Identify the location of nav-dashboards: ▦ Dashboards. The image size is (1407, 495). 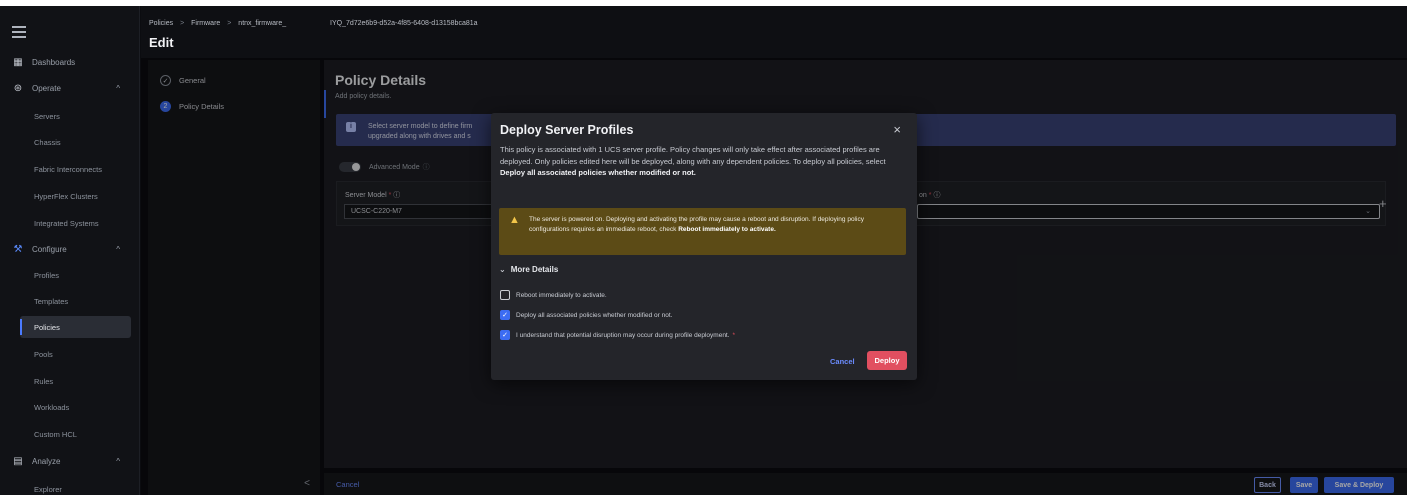
(70, 62).